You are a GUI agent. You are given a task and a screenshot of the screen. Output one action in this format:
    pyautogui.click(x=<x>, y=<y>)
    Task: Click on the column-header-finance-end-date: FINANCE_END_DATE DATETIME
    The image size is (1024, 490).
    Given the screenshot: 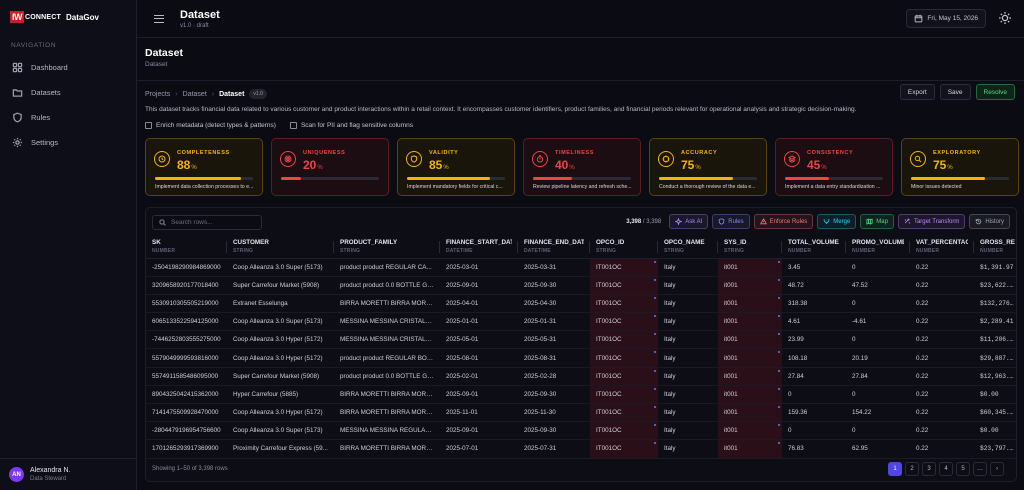 What is the action you would take?
    pyautogui.click(x=554, y=247)
    